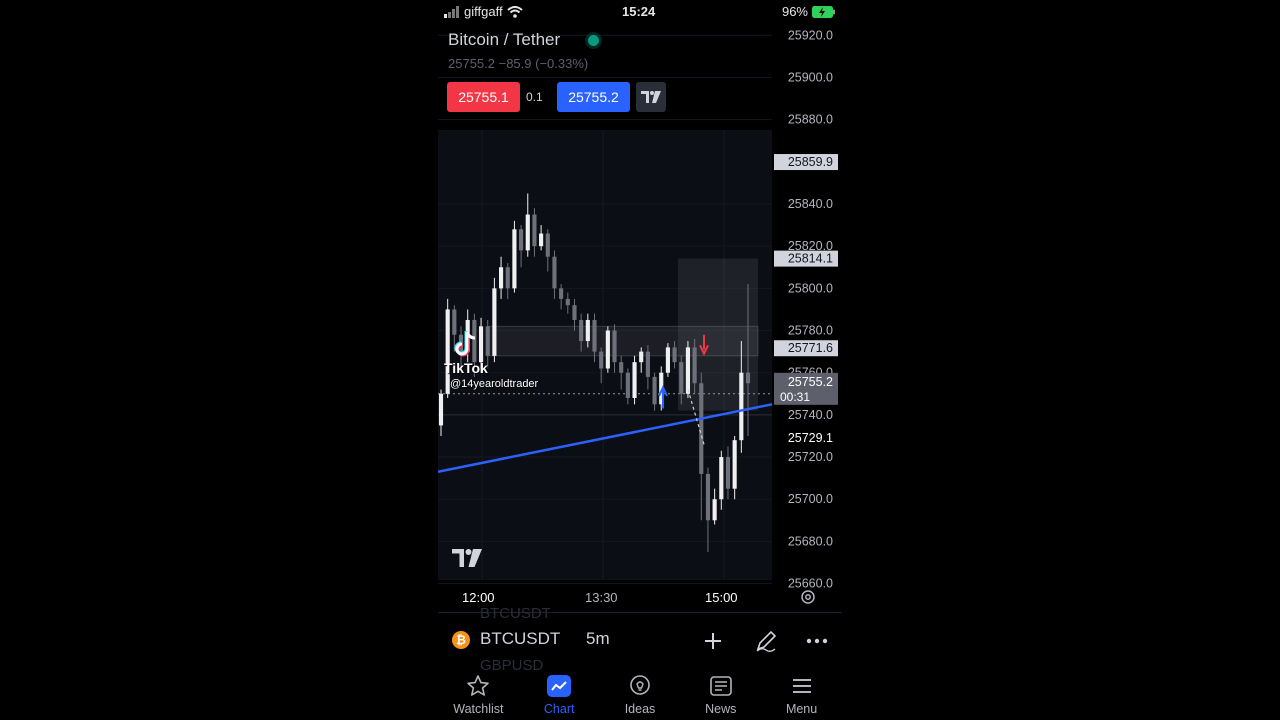 This screenshot has width=1280, height=720. Describe the element at coordinates (640, 639) in the screenshot. I see `symbol-toolbar: BTCUSDT ₿ BTCUSDT 5m GBPUSD` at that location.